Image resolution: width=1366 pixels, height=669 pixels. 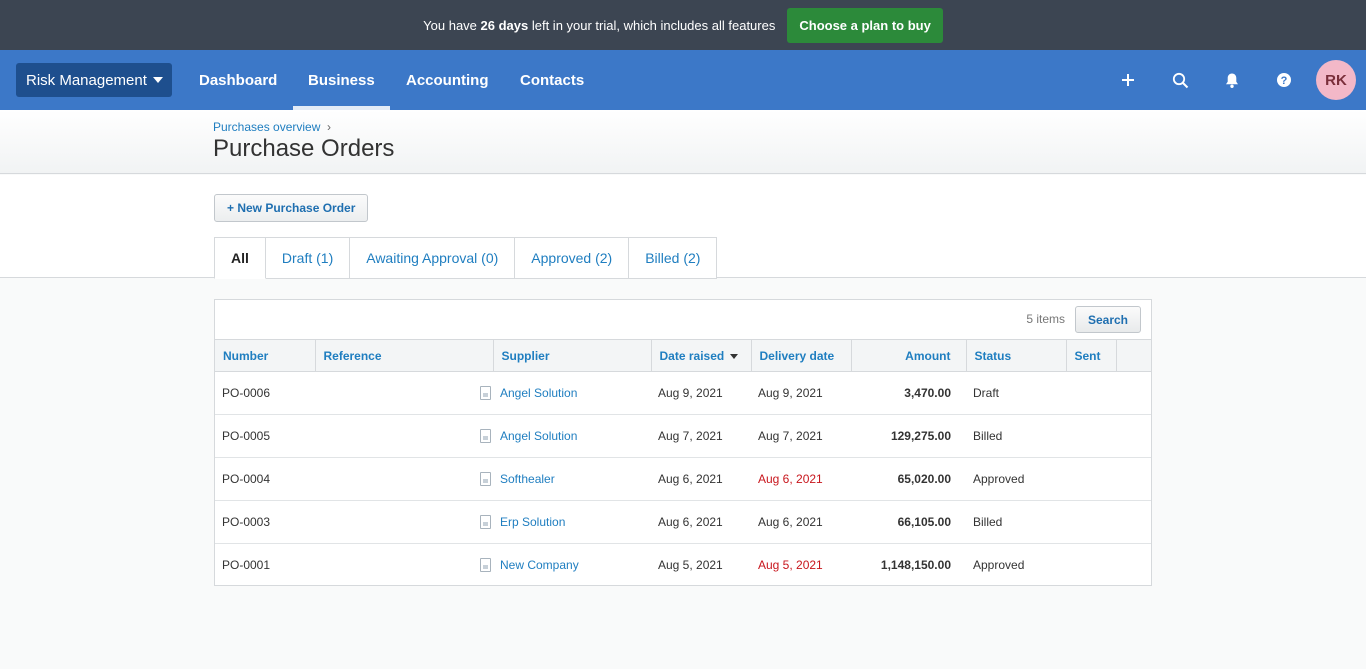 What do you see at coordinates (692, 355) in the screenshot?
I see `col-date-raised-label: Date raised` at bounding box center [692, 355].